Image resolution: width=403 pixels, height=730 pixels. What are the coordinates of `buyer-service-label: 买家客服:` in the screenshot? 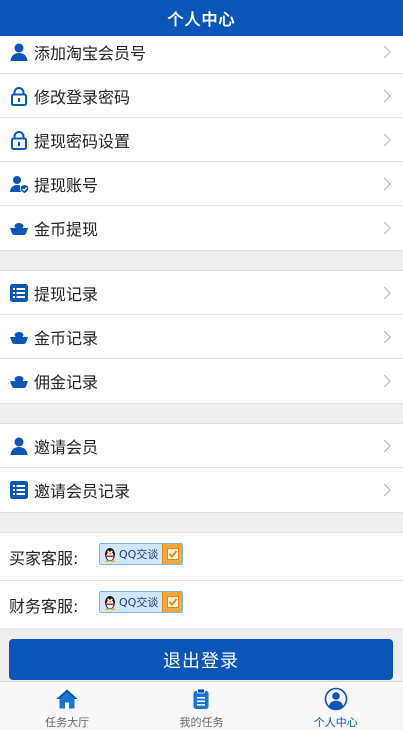 It's located at (44, 558).